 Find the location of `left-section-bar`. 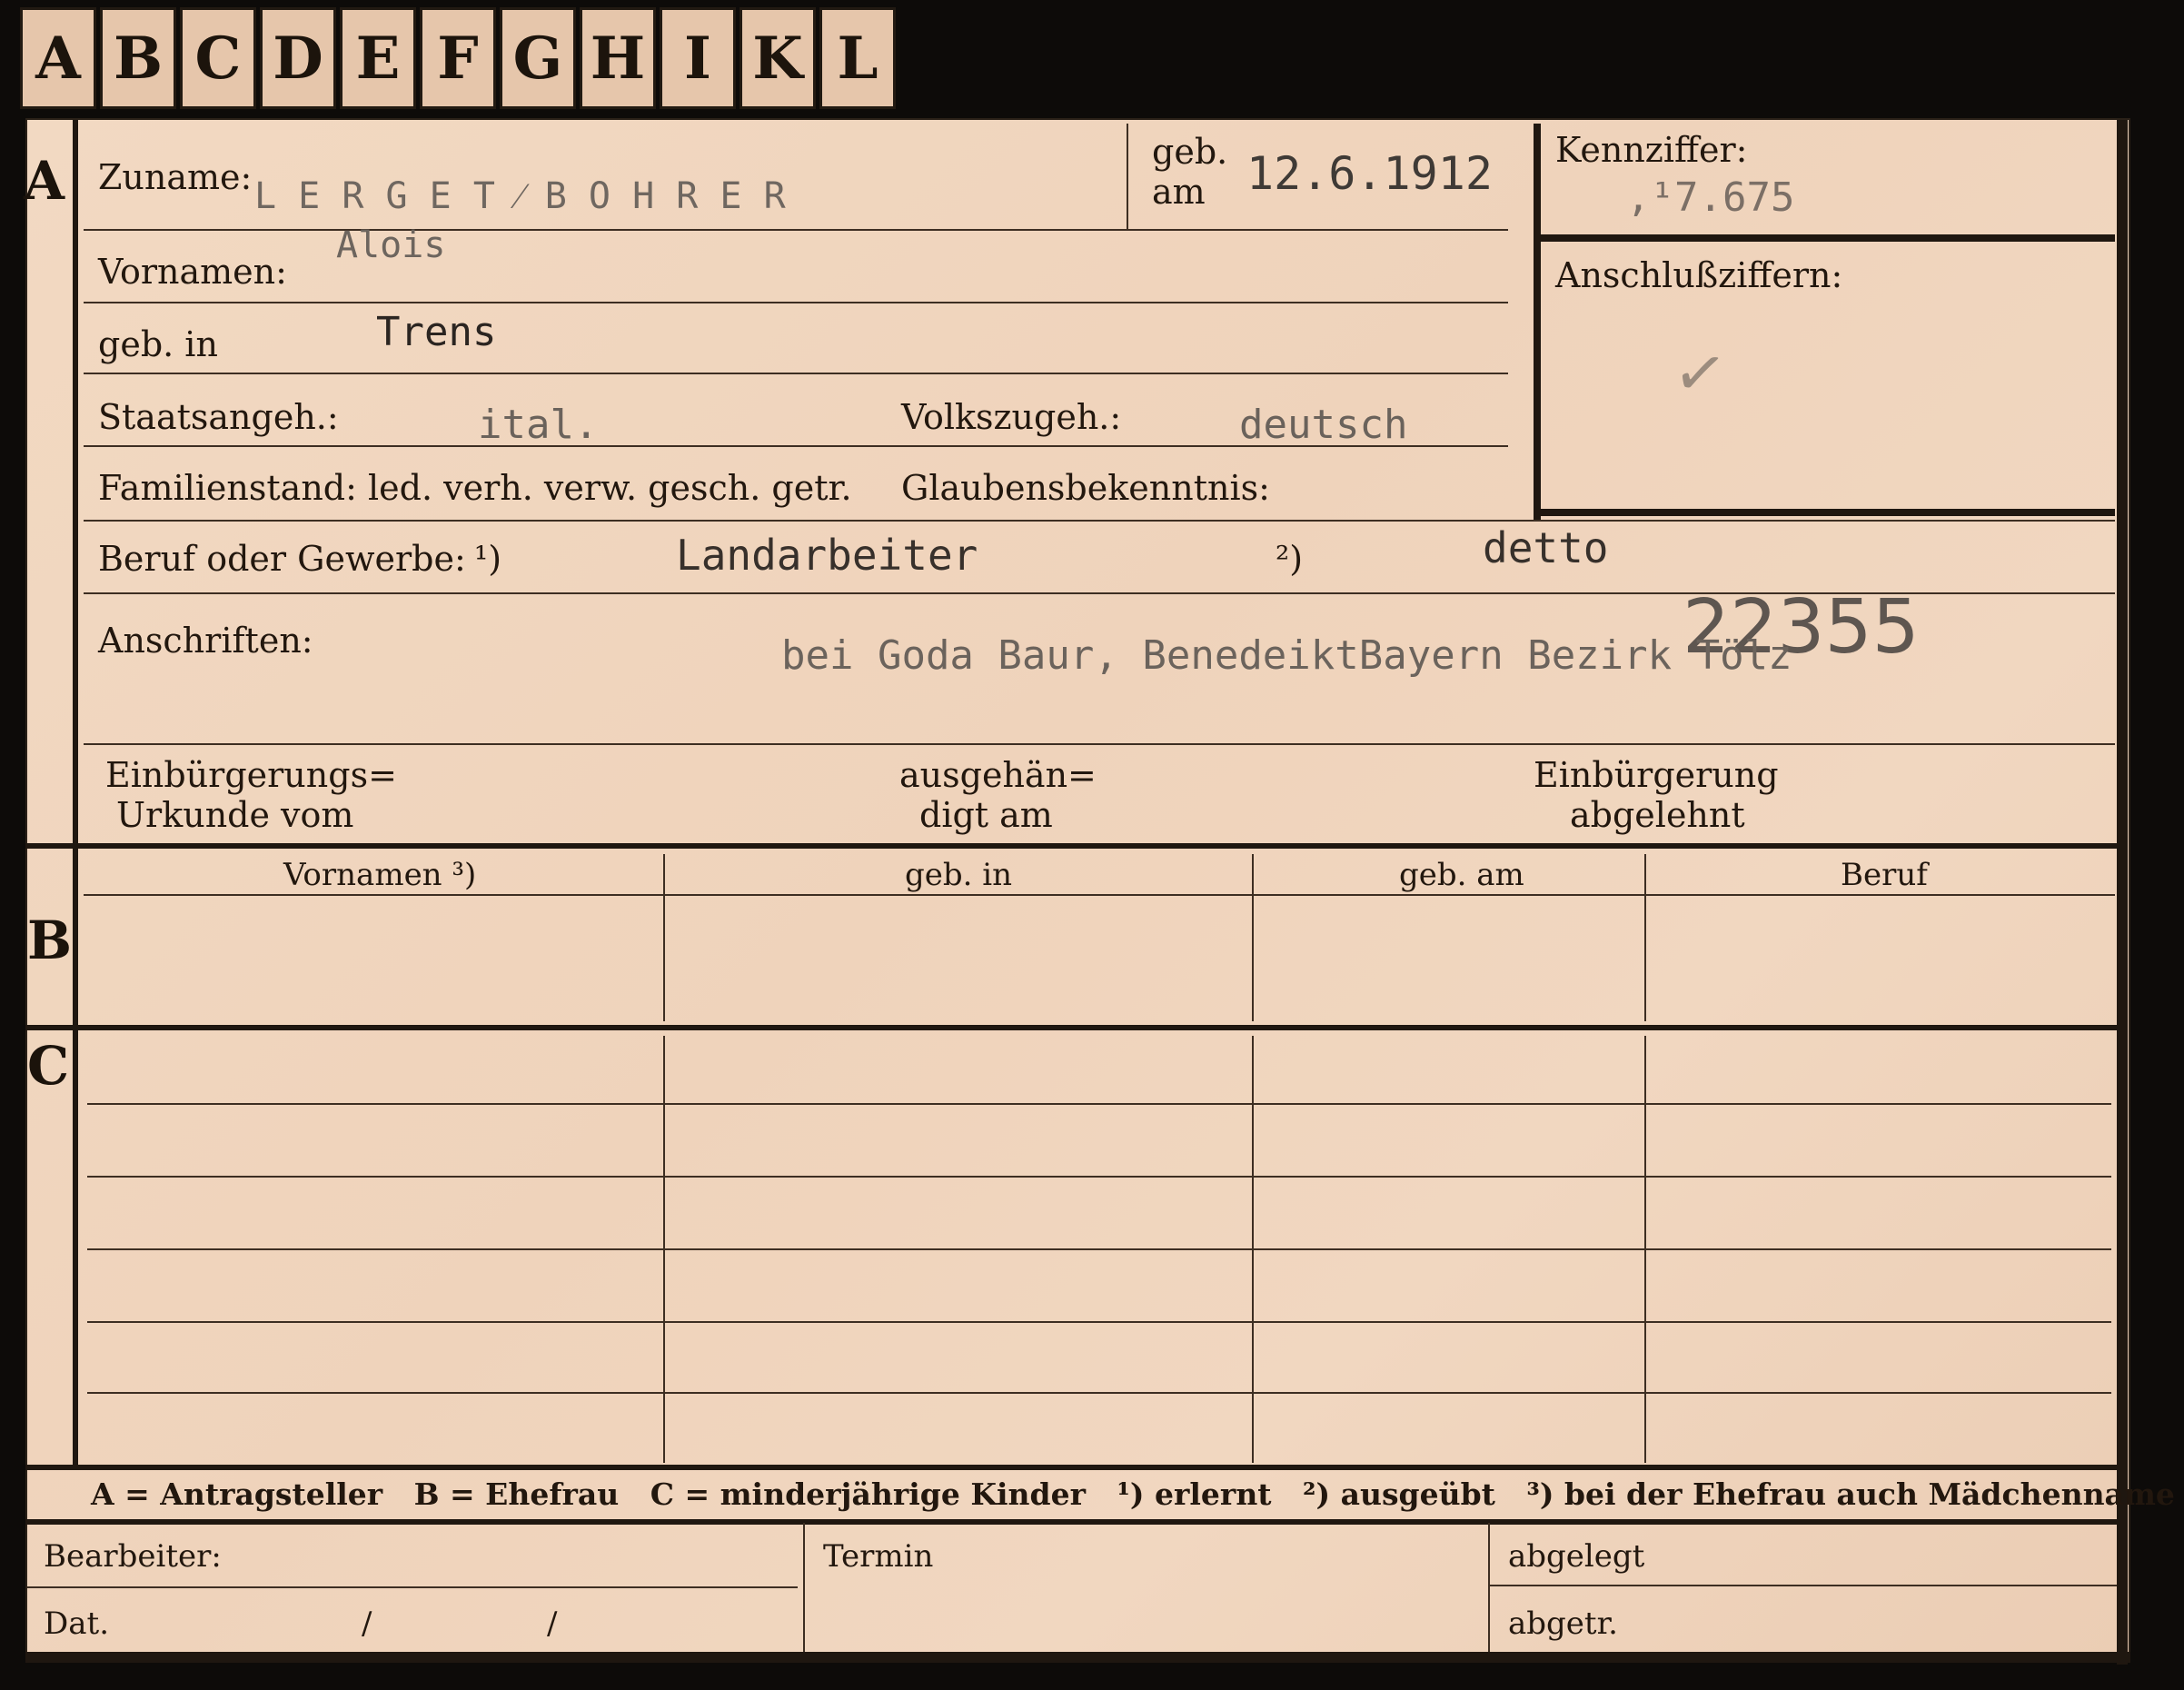

left-section-bar is located at coordinates (75, 792).